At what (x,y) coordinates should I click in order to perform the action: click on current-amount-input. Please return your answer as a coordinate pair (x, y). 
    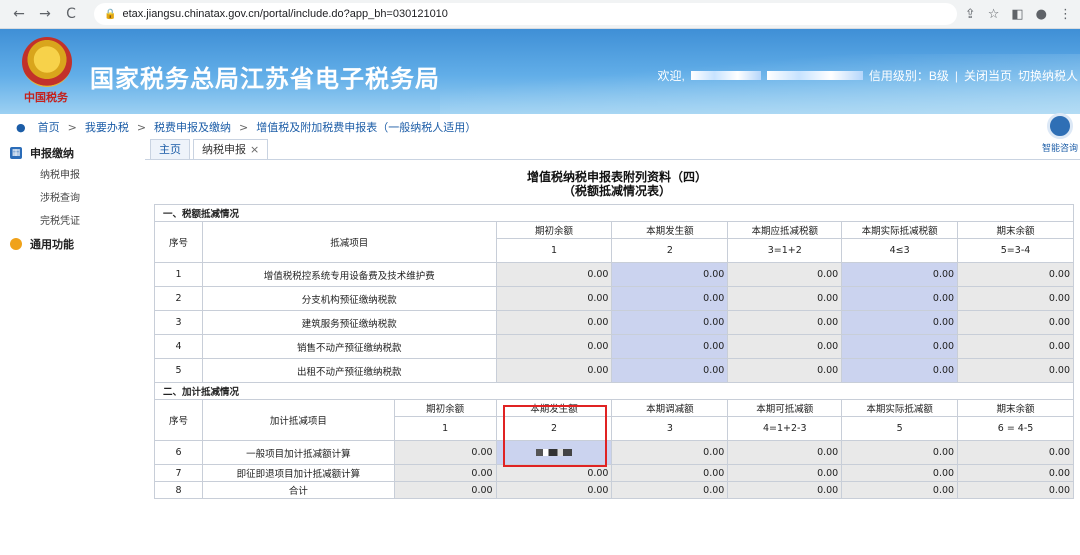
    Looking at the image, I should click on (554, 452).